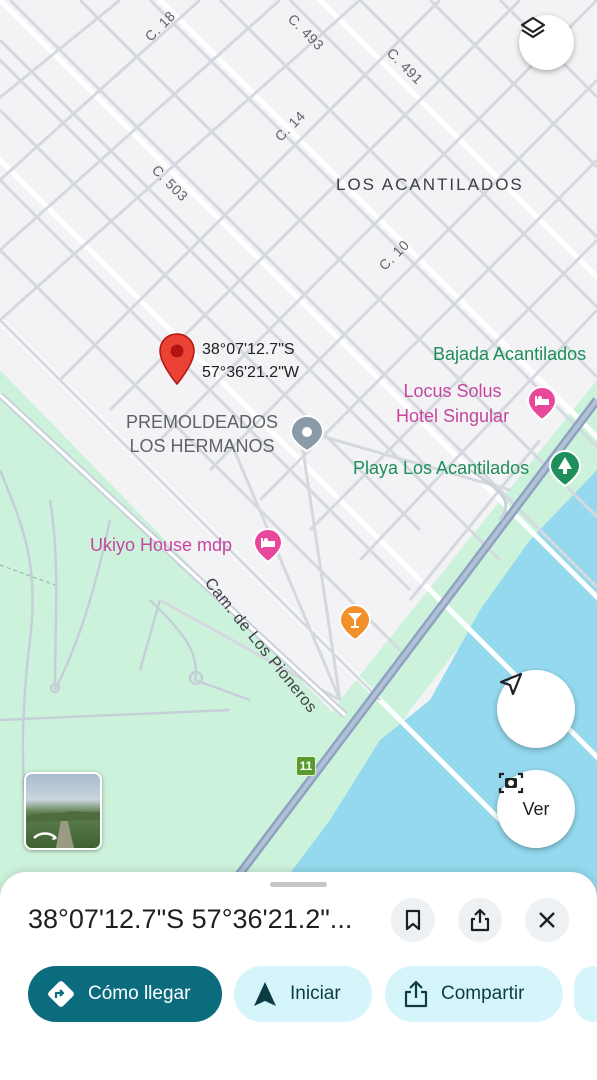 This screenshot has height=1080, width=597. I want to click on my-location-button, so click(536, 709).